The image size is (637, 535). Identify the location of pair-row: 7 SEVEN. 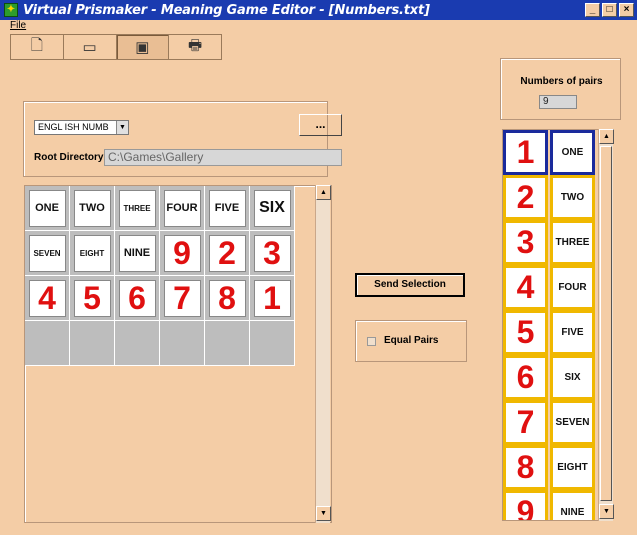
(551, 422).